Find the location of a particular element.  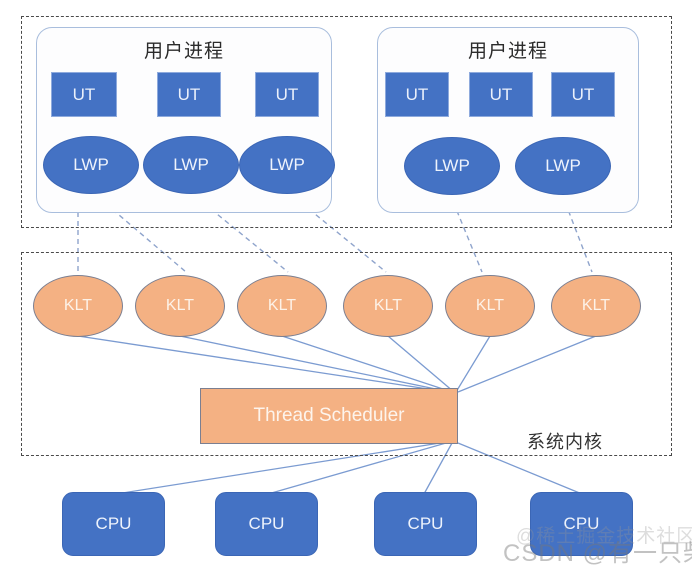

thread-scheduler-box: Thread Scheduler is located at coordinates (329, 416).